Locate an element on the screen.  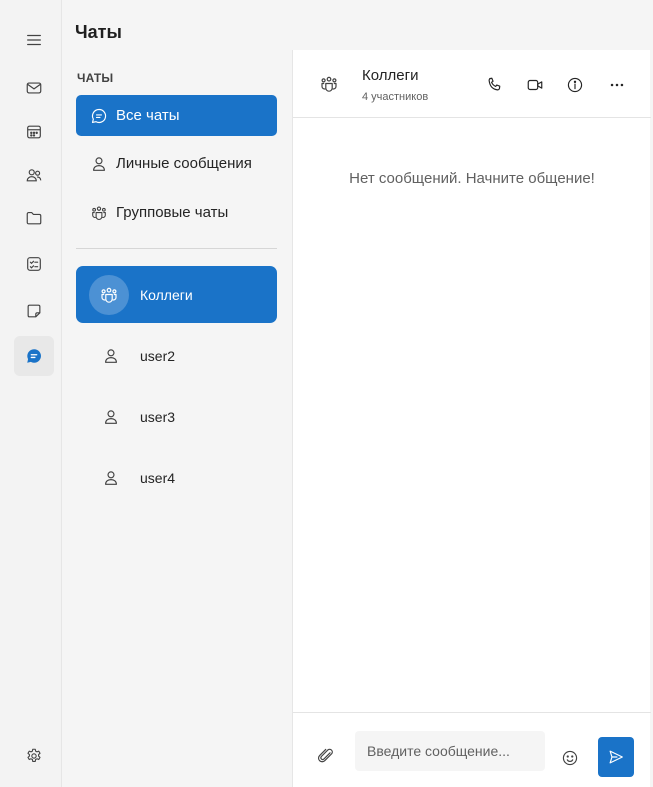
chat-name: user4 is located at coordinates (158, 477).